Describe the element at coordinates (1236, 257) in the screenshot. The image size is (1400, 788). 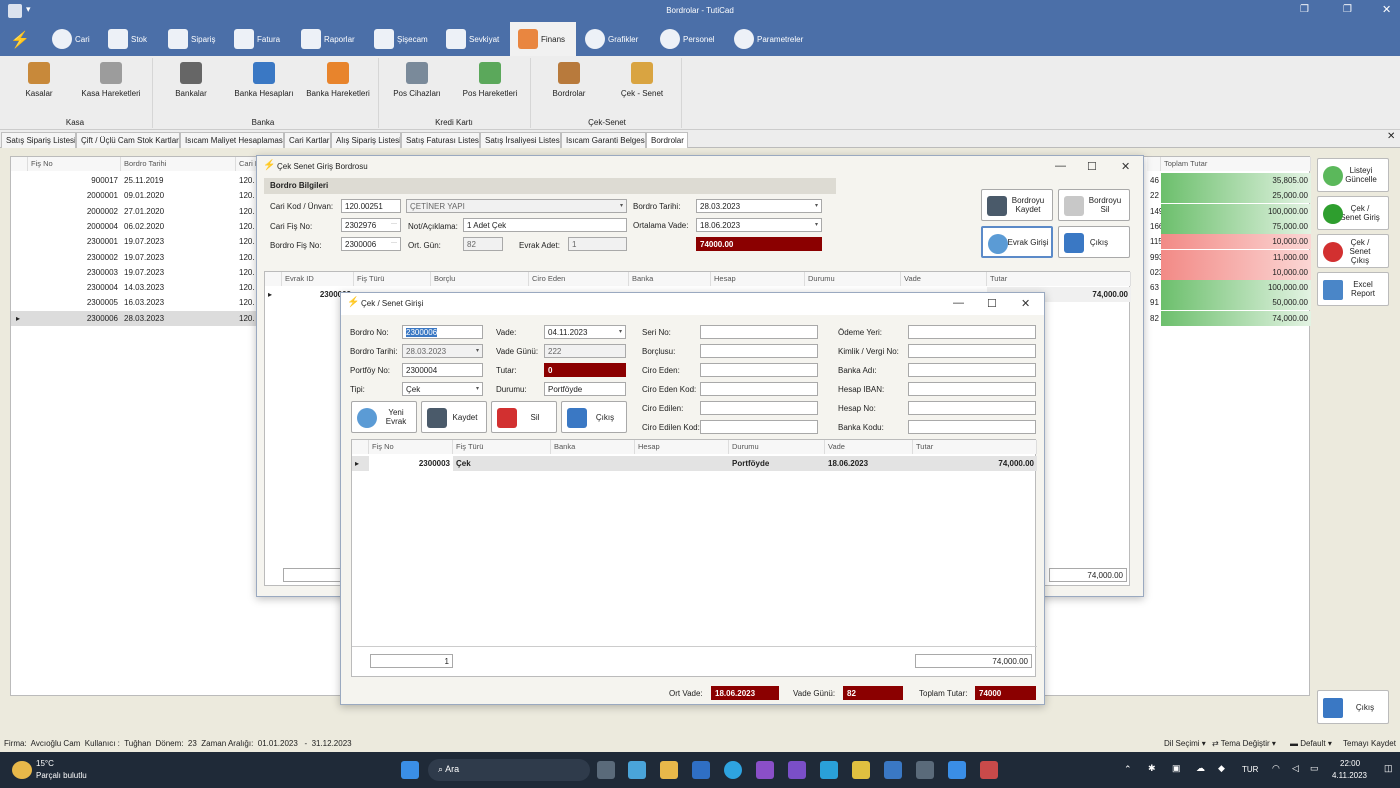
I see `toplam-tutar-cell: 11,000.00` at that location.